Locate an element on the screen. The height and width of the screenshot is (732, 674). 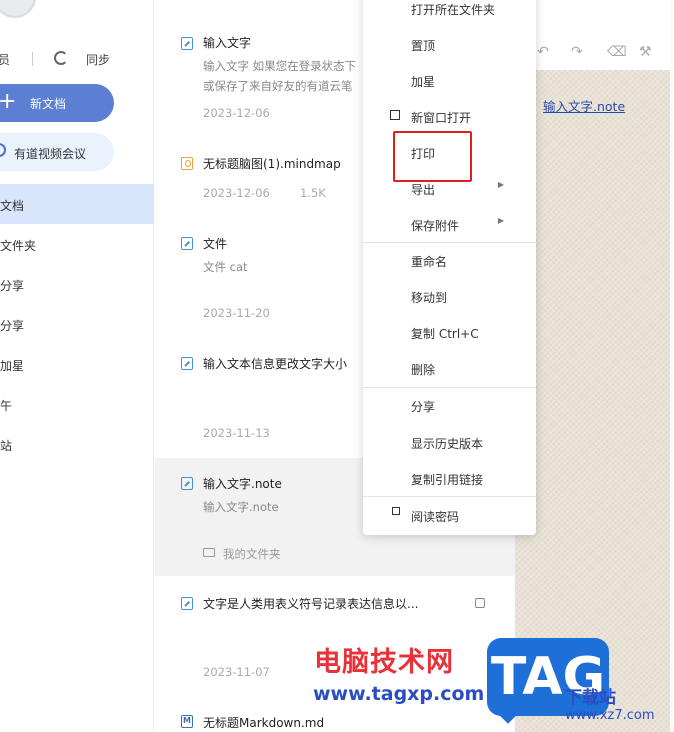
menu-item-pin-top: 置顶 is located at coordinates (449, 44).